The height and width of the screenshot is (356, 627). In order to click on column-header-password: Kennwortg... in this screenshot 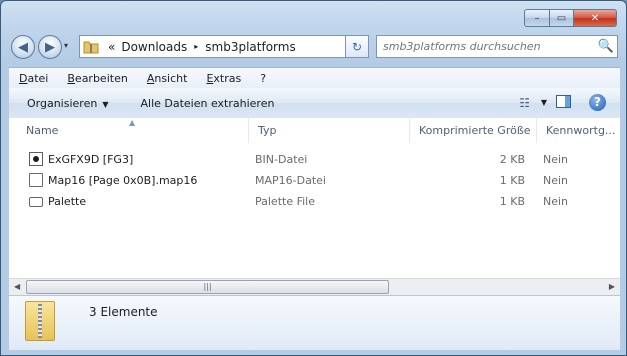, I will do `click(578, 130)`.